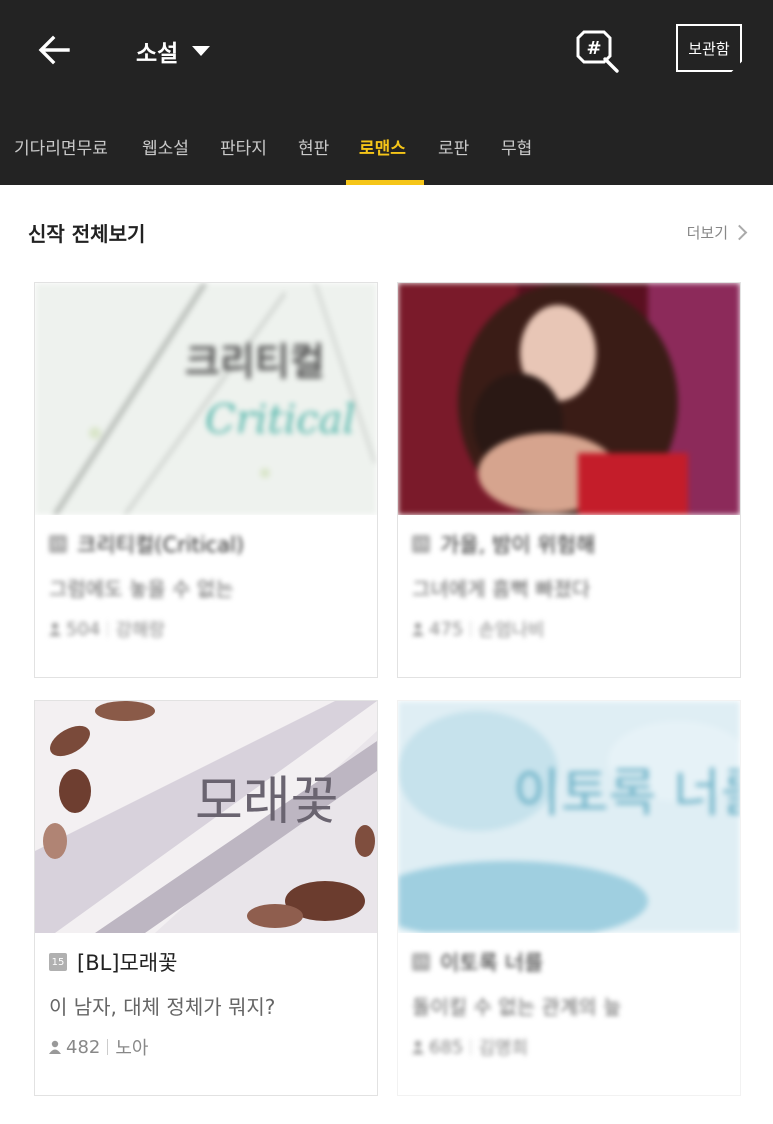 This screenshot has height=1124, width=773. I want to click on section-title: 신작 전체보기, so click(87, 234).